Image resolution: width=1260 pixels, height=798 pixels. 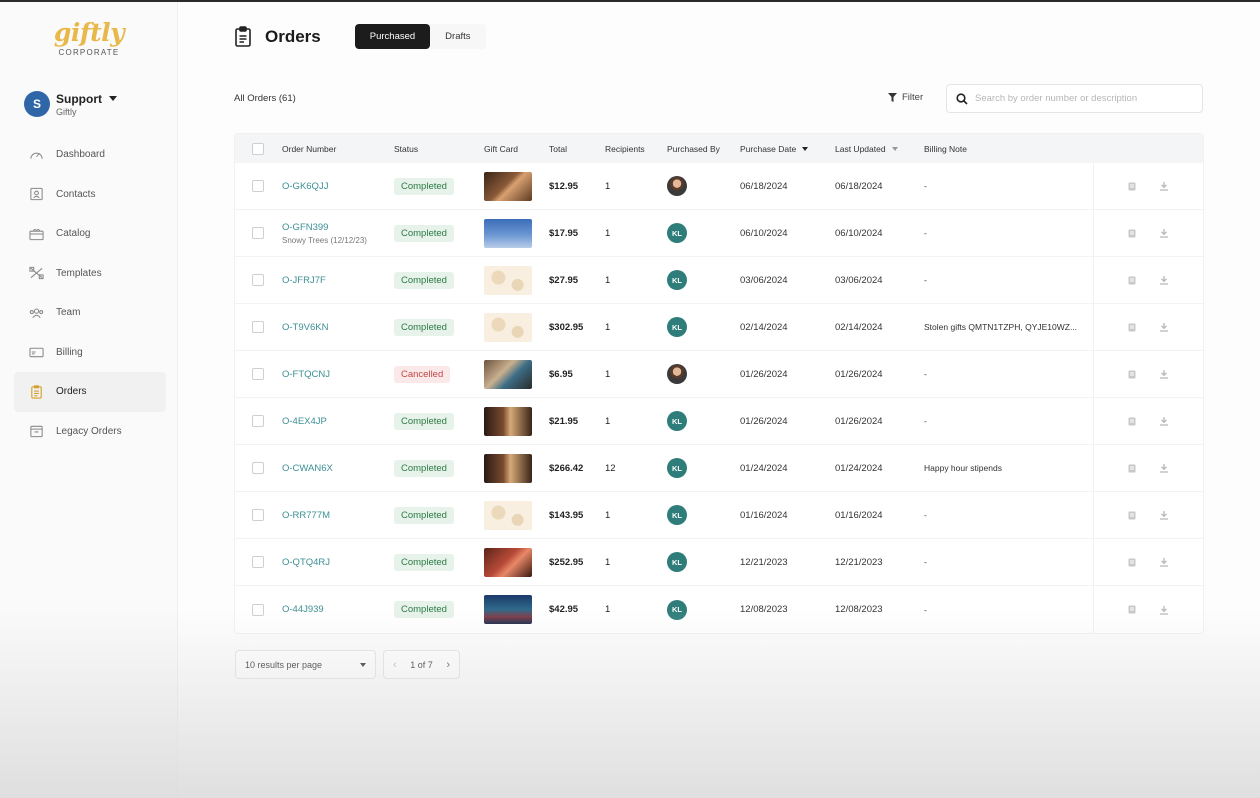 What do you see at coordinates (305, 186) in the screenshot?
I see `order-number-link: O-GK6QJJ` at bounding box center [305, 186].